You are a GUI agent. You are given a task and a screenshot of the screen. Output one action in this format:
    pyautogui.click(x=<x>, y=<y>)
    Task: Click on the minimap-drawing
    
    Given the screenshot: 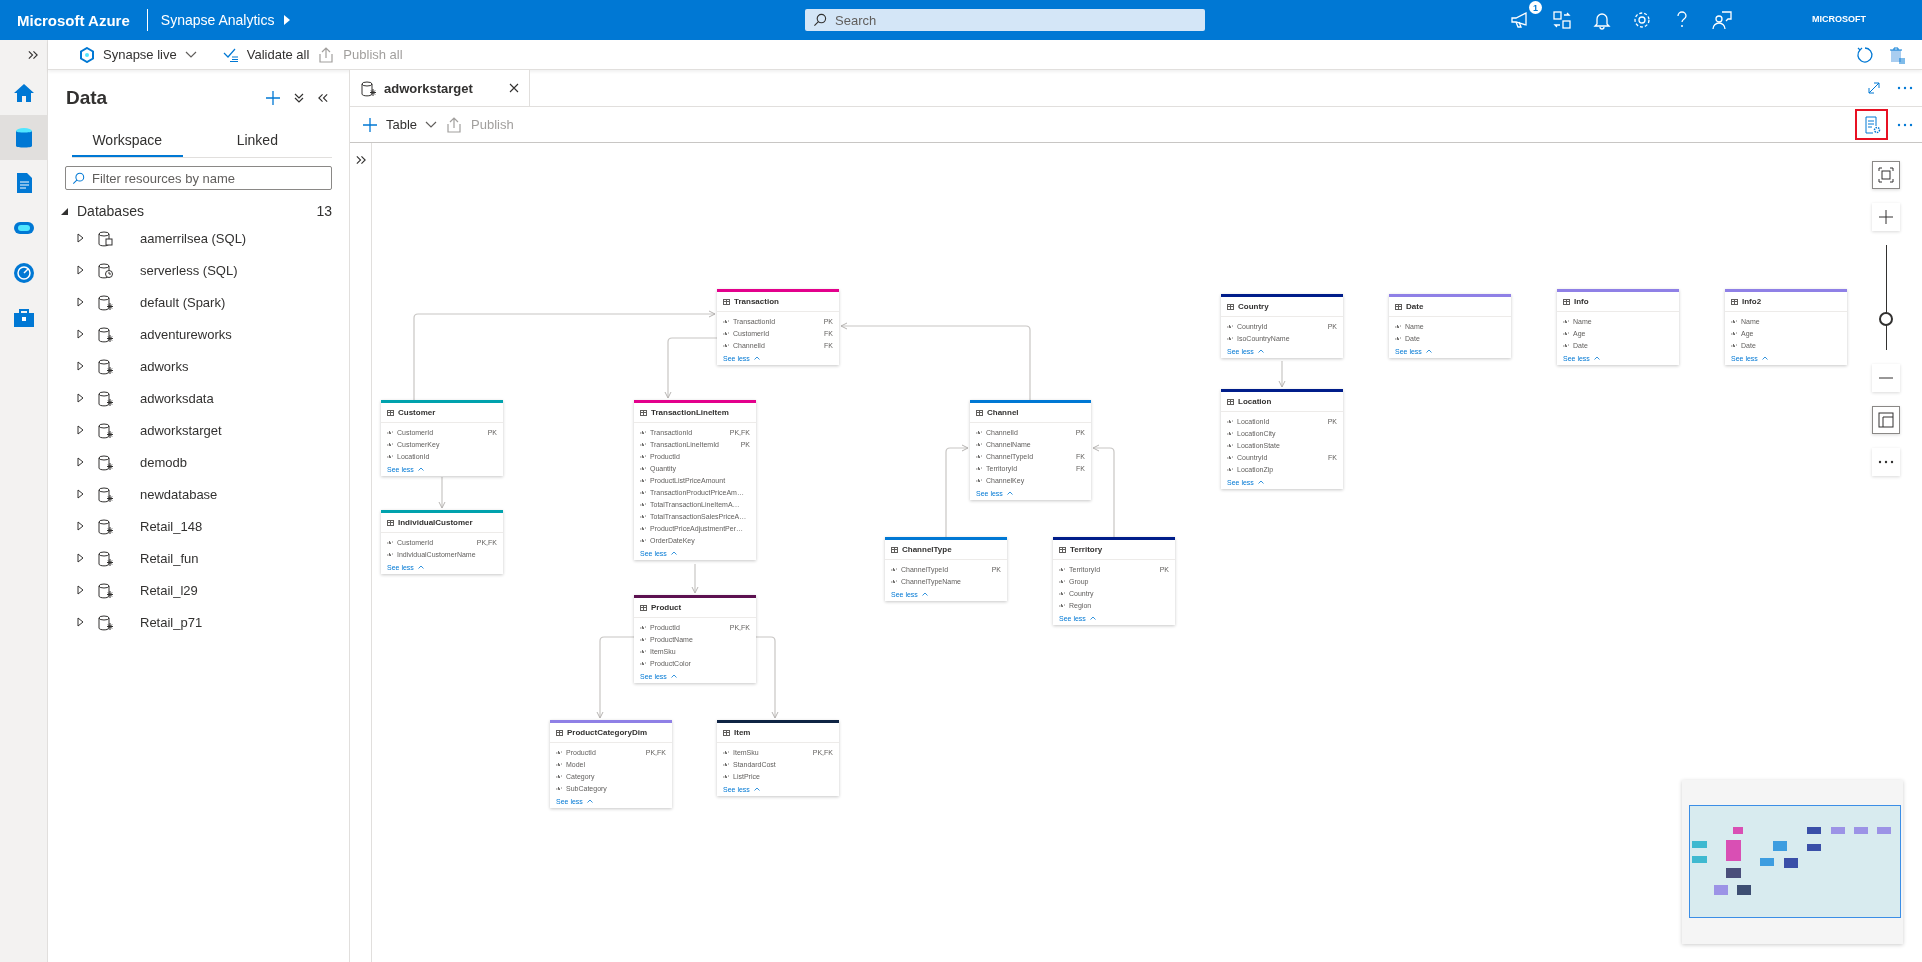 What is the action you would take?
    pyautogui.click(x=1792, y=862)
    